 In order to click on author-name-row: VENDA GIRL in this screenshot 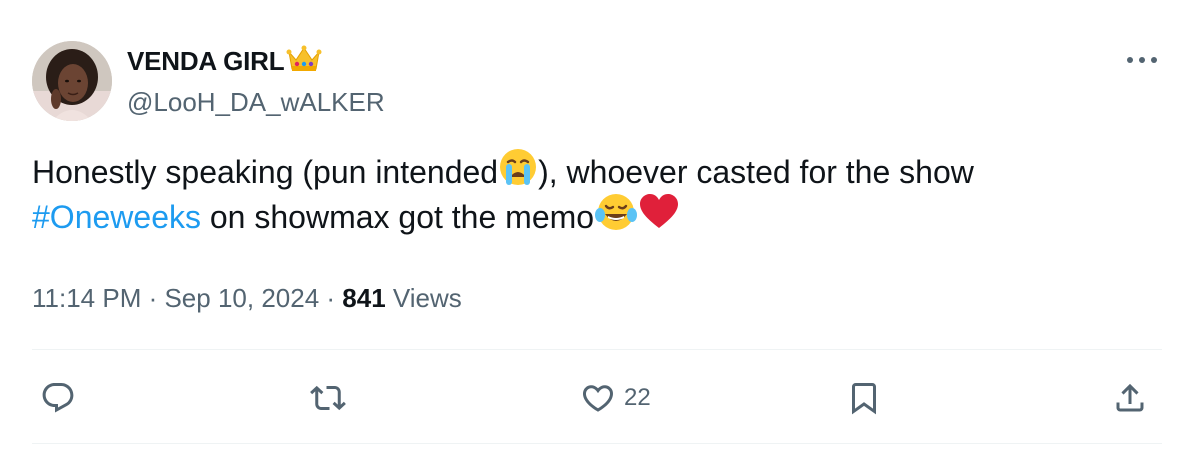, I will do `click(224, 61)`.